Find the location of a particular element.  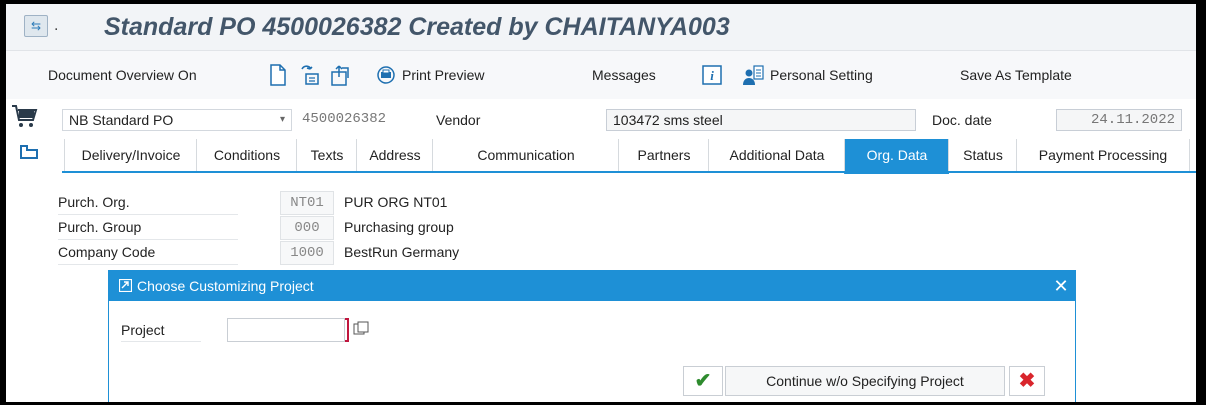

project-input is located at coordinates (286, 330).